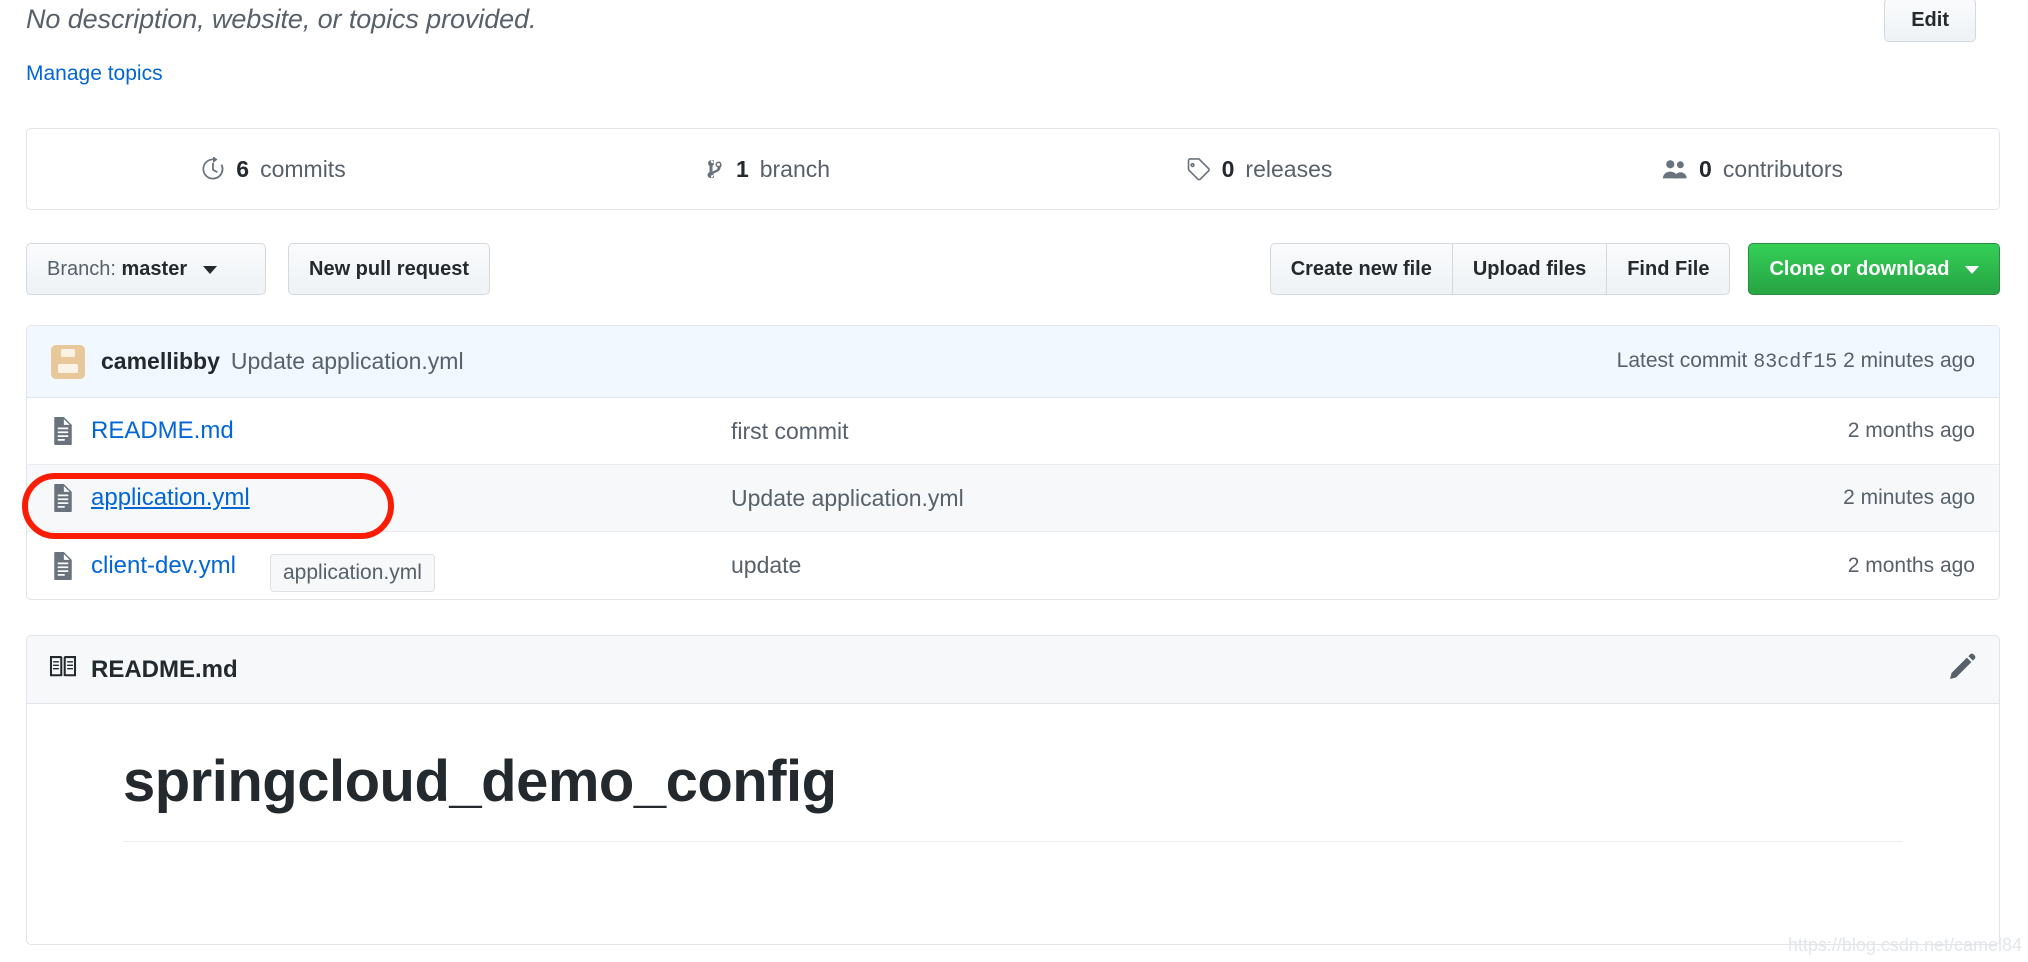 The height and width of the screenshot is (962, 2028). I want to click on upload-files-button: Upload files, so click(1529, 269).